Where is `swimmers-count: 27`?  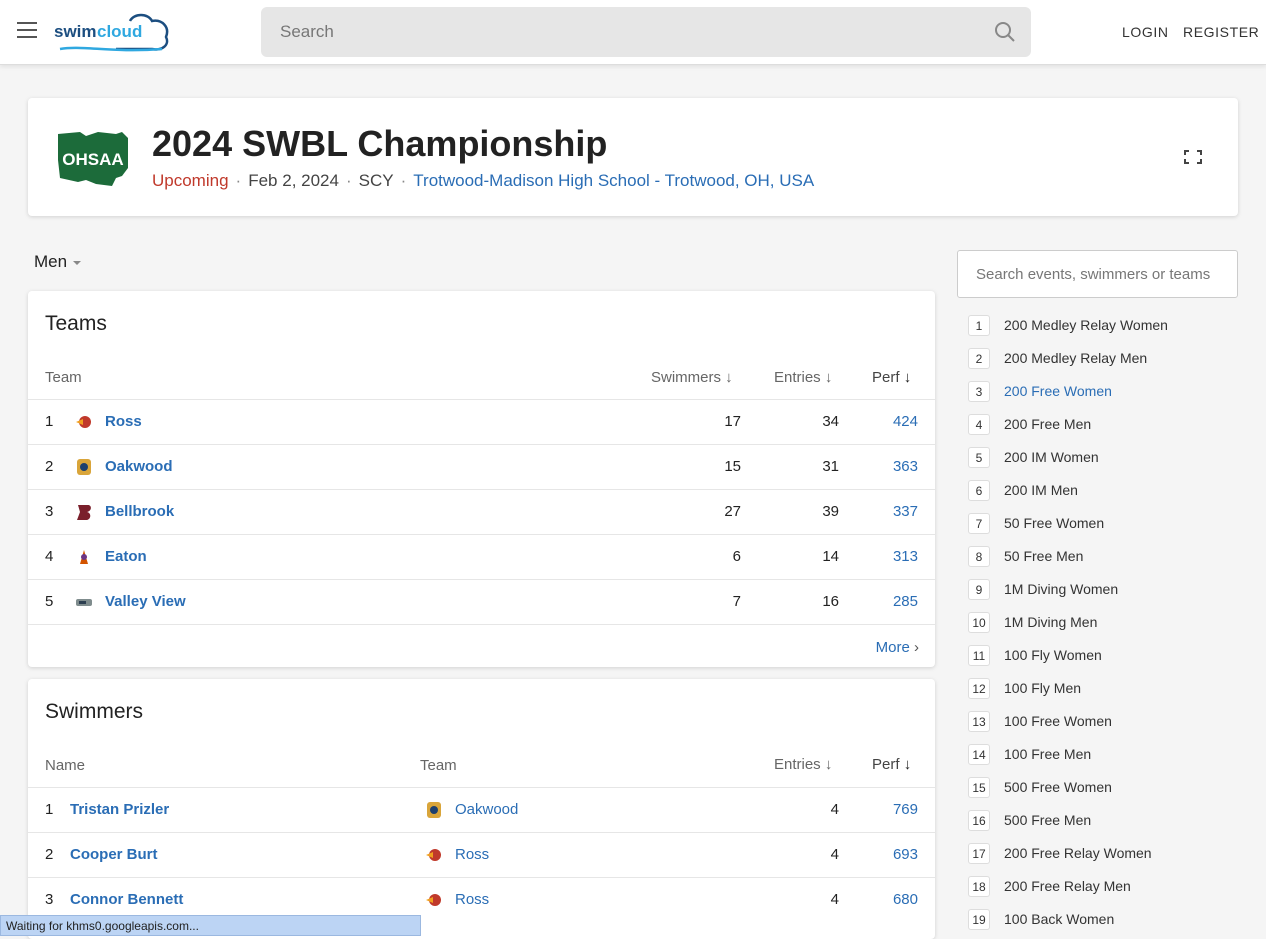
swimmers-count: 27 is located at coordinates (732, 511).